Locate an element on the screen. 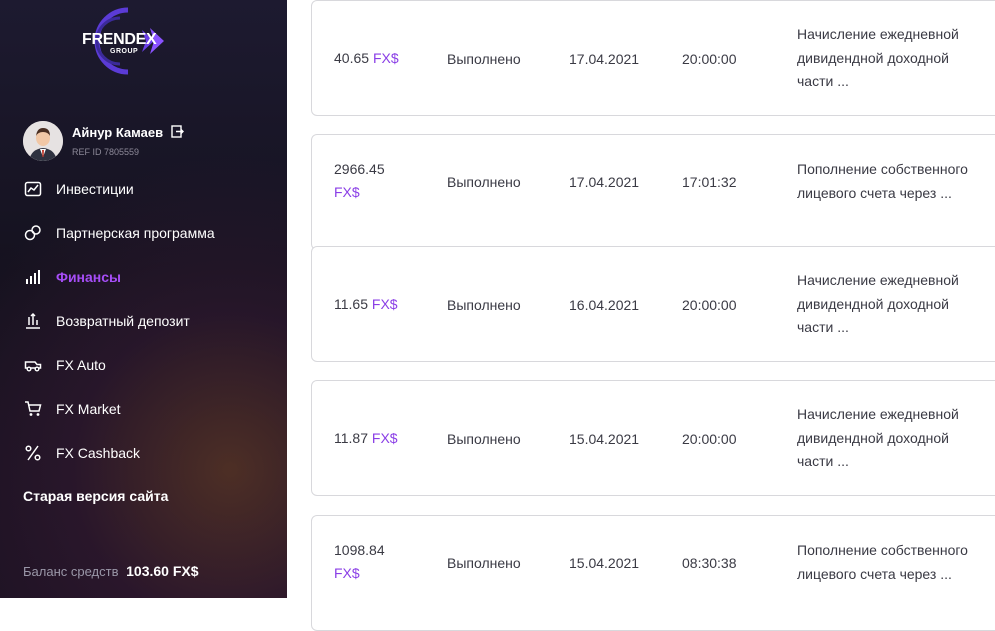 The image size is (995, 631). sidebar-item-partner: Партнерская программа is located at coordinates (143, 233).